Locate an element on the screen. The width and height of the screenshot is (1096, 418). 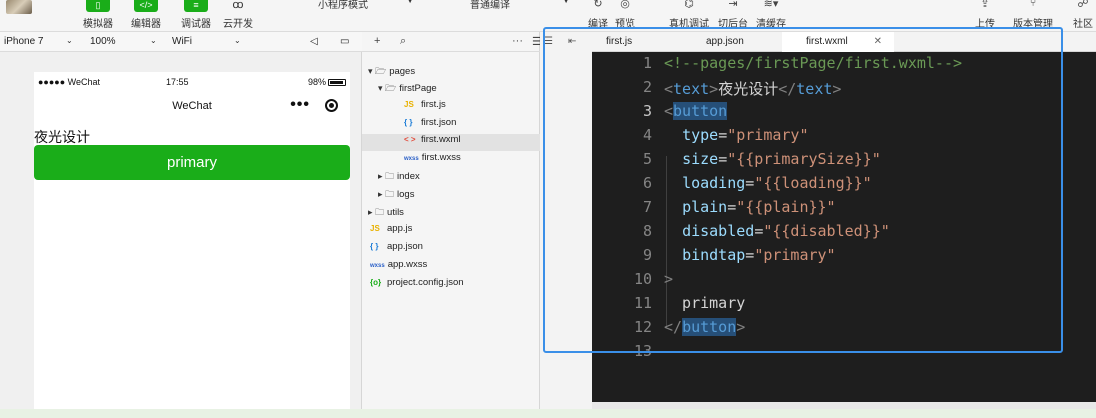
tab-app-json: app.json is located at coordinates (731, 42).